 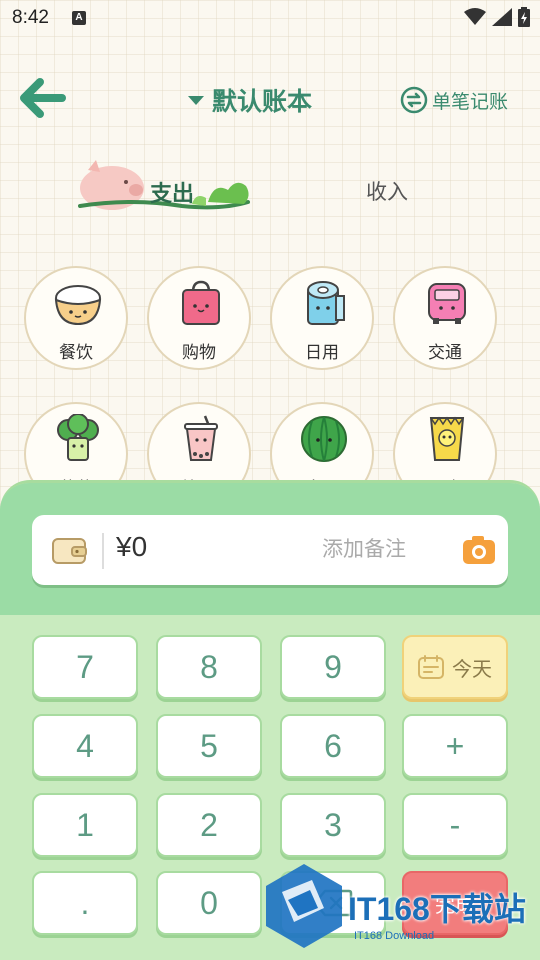 I want to click on key-8: 8, so click(x=209, y=667).